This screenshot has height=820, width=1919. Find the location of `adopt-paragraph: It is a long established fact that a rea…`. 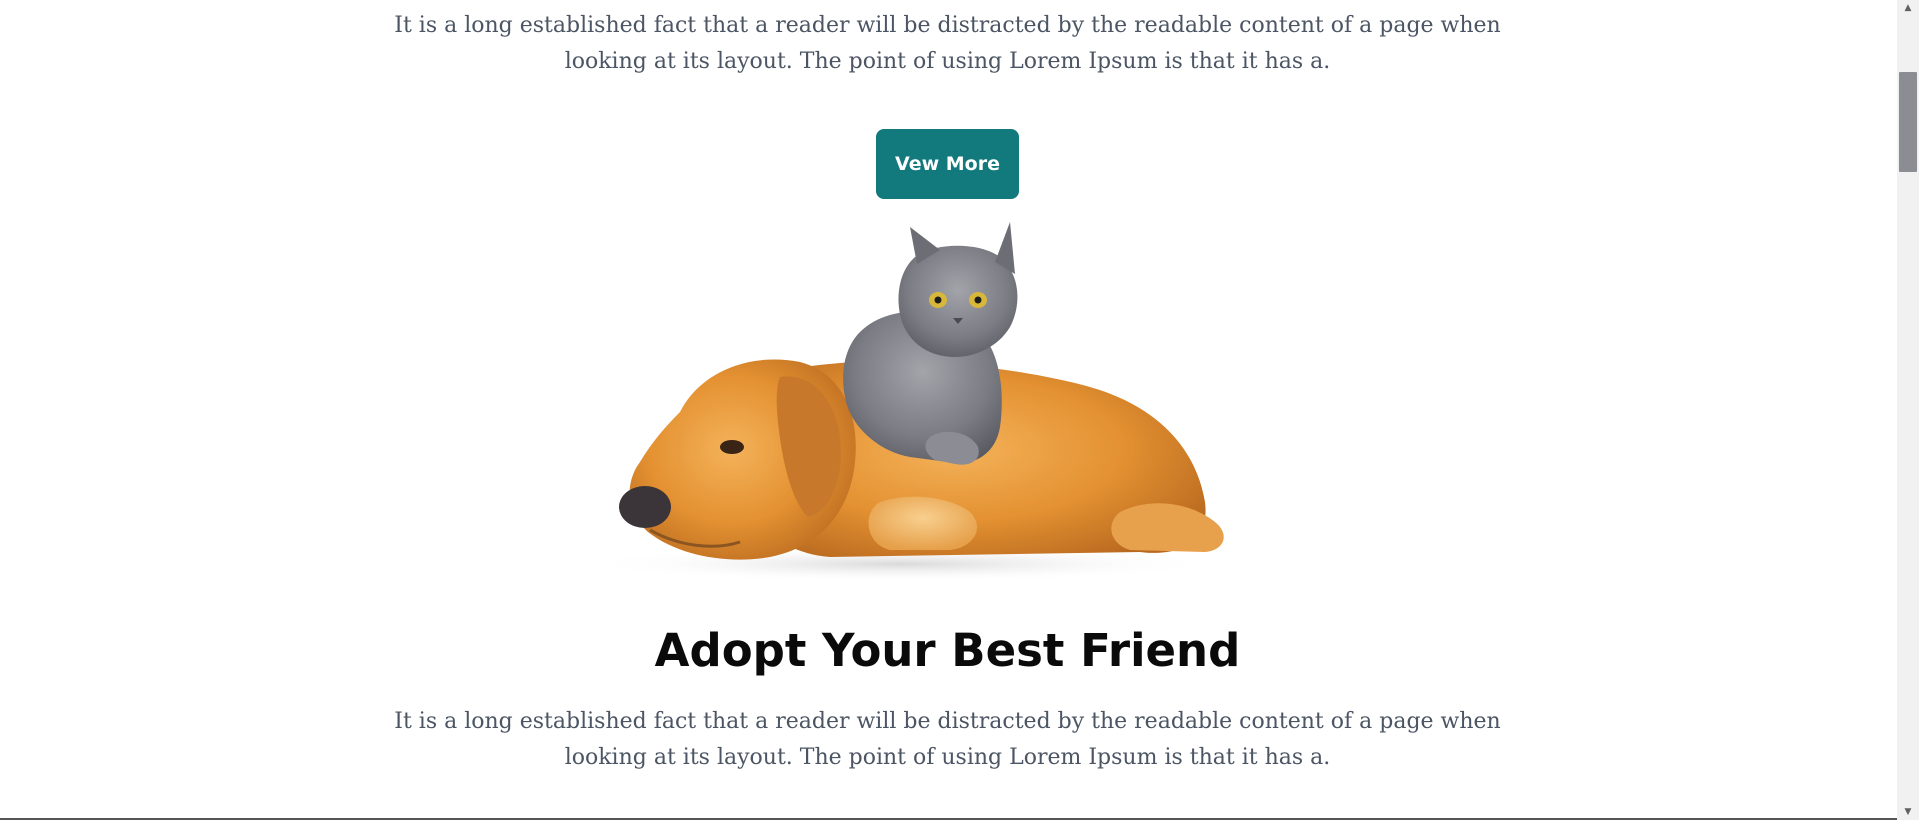

adopt-paragraph: It is a long established fact that a rea… is located at coordinates (947, 739).